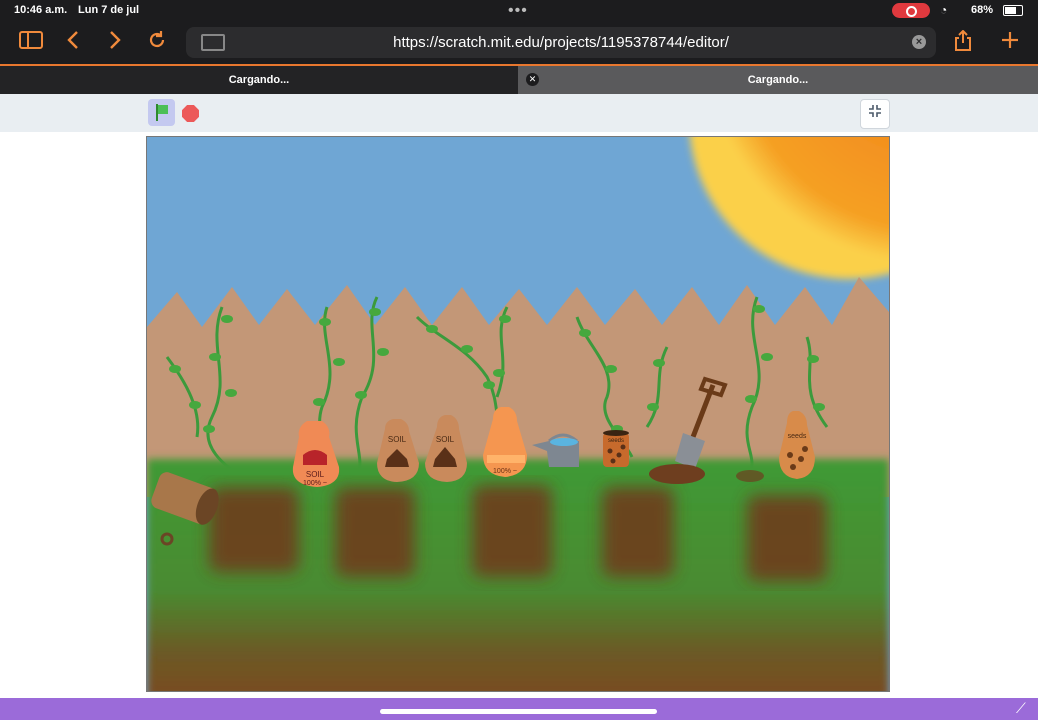 The width and height of the screenshot is (1038, 720). What do you see at coordinates (115, 43) in the screenshot?
I see `forward-icon` at bounding box center [115, 43].